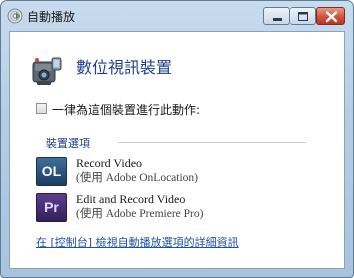  What do you see at coordinates (15, 16) in the screenshot?
I see `autoplay-cd-icon` at bounding box center [15, 16].